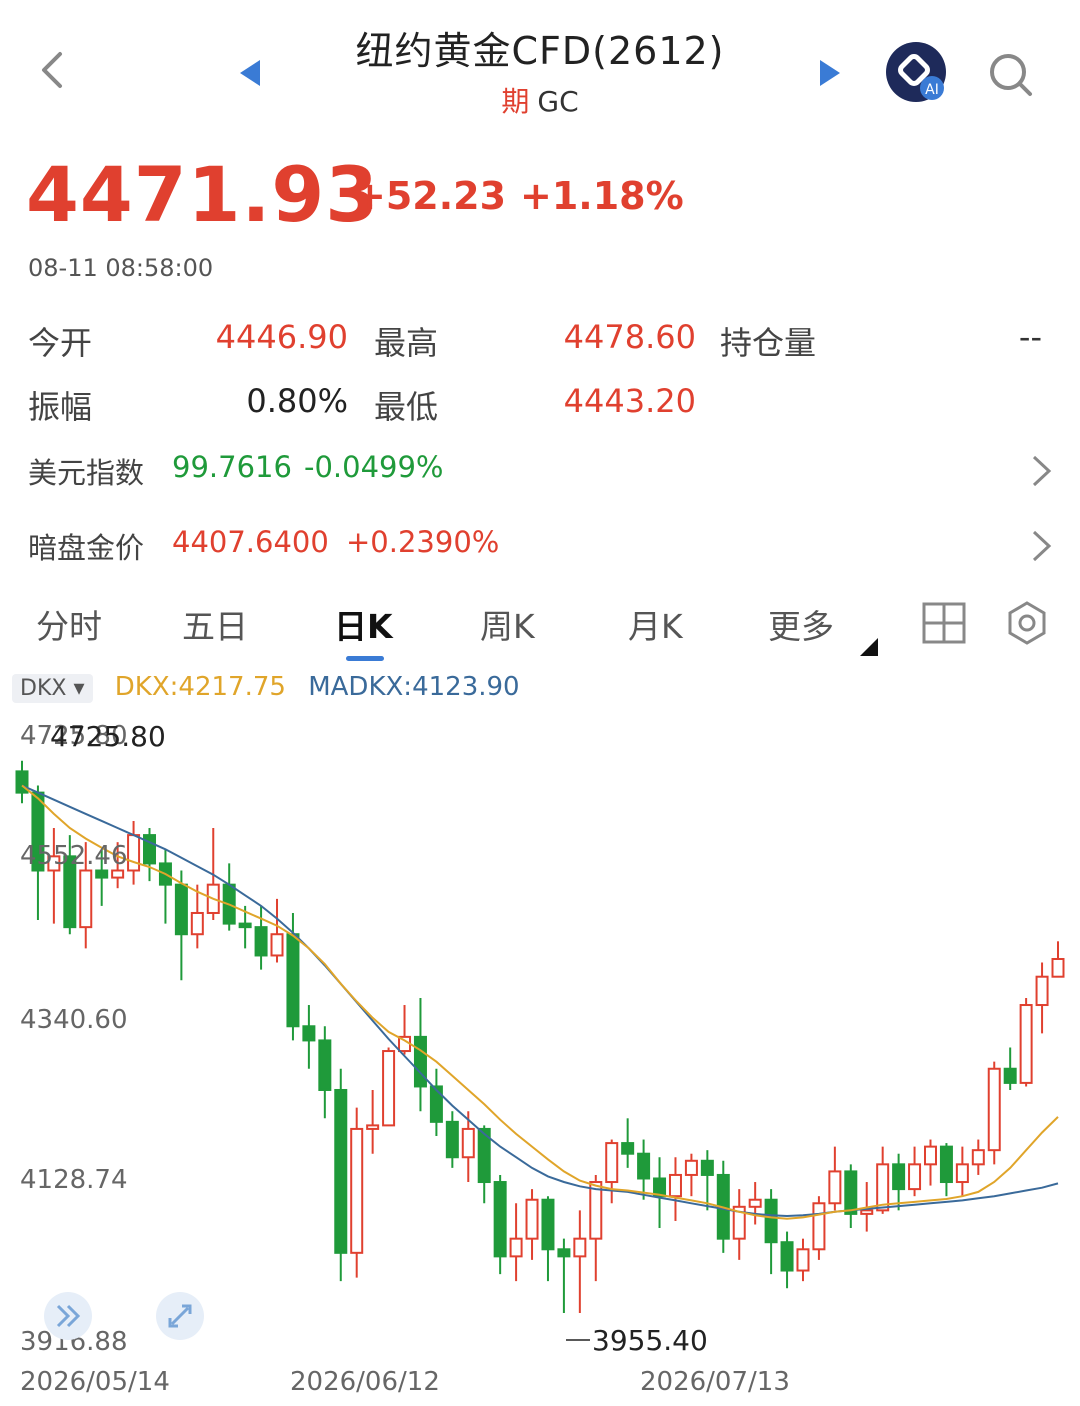 Image resolution: width=1080 pixels, height=1406 pixels. What do you see at coordinates (69, 624) in the screenshot?
I see `tab-intraday: 分时` at bounding box center [69, 624].